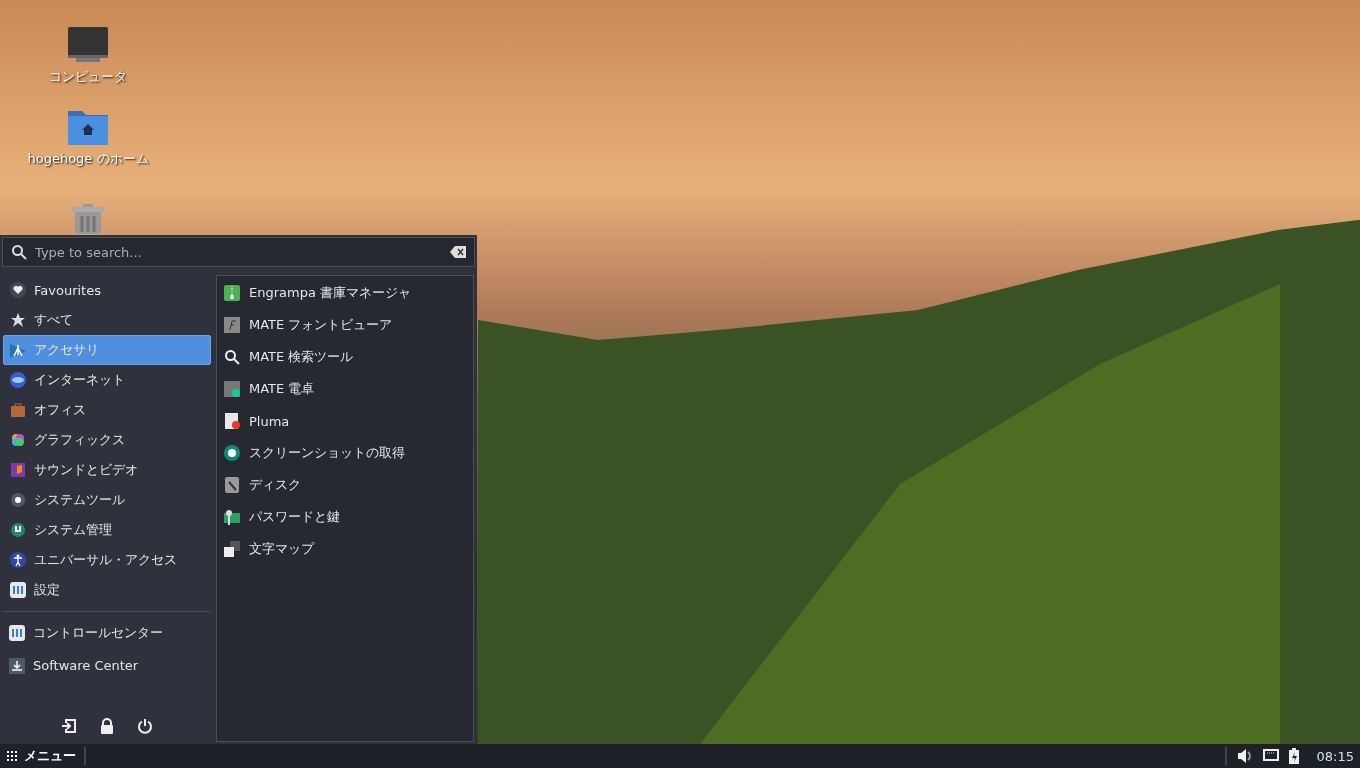  I want to click on category-item: グラフィックス, so click(107, 440).